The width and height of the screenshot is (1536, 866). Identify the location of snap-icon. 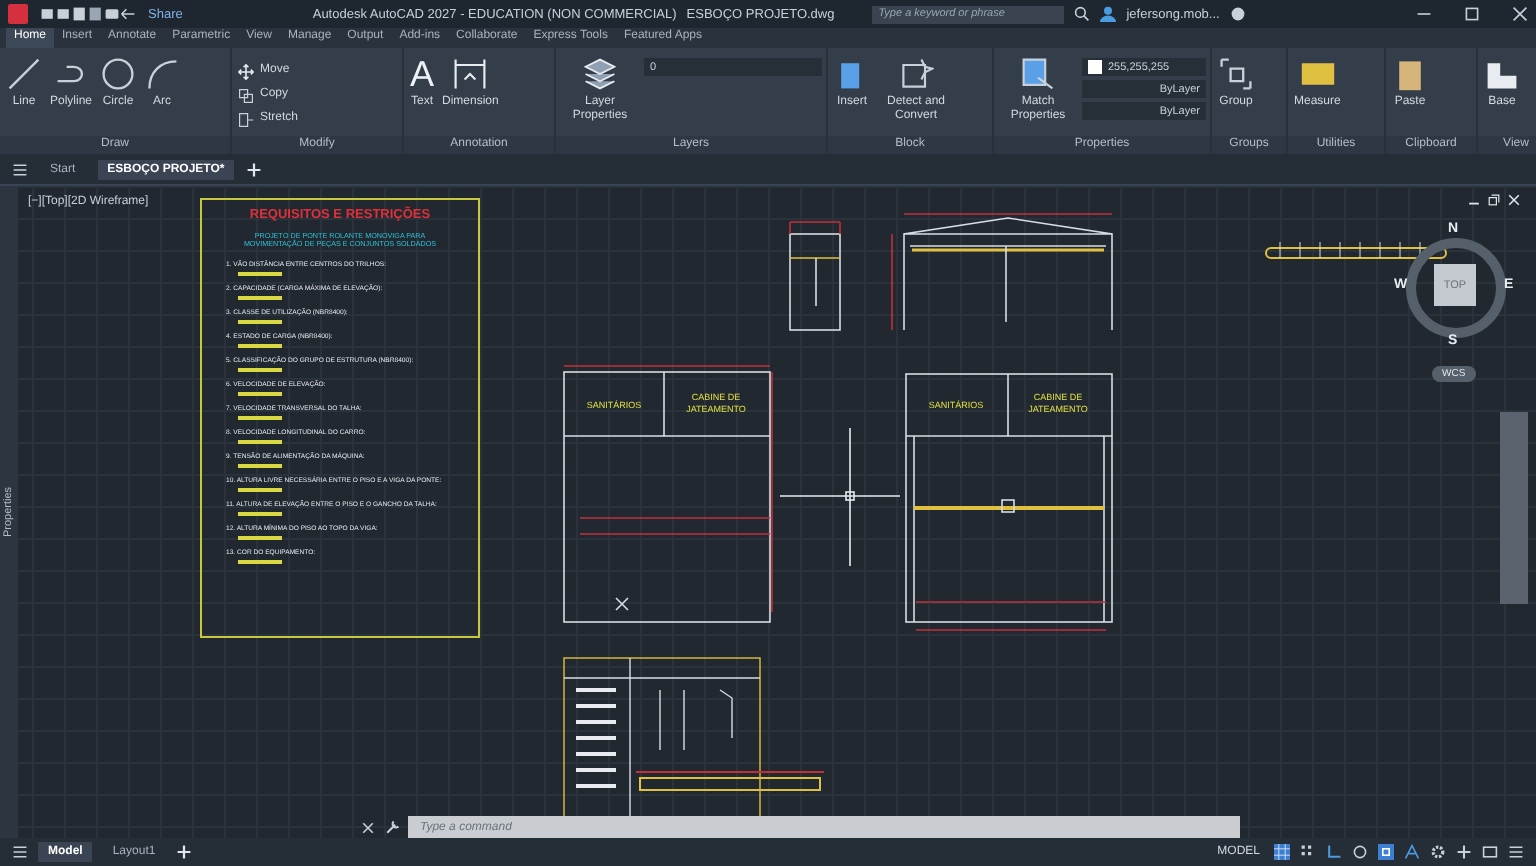
(1308, 852).